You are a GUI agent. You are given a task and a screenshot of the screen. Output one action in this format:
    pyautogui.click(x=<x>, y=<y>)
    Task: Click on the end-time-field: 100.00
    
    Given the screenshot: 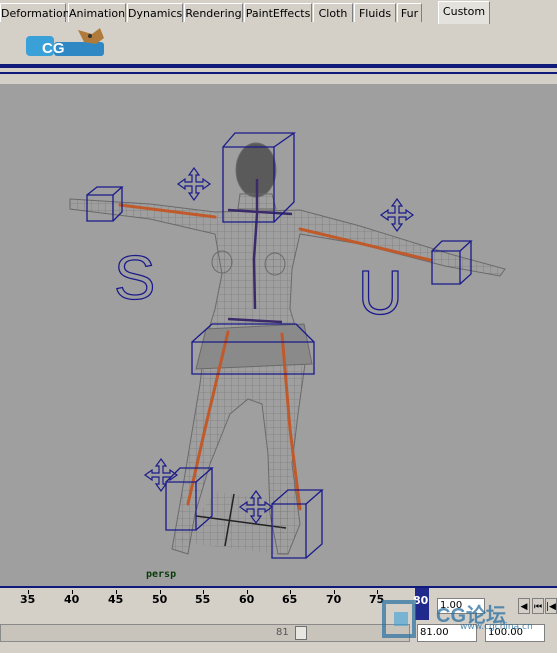 What is the action you would take?
    pyautogui.click(x=515, y=633)
    